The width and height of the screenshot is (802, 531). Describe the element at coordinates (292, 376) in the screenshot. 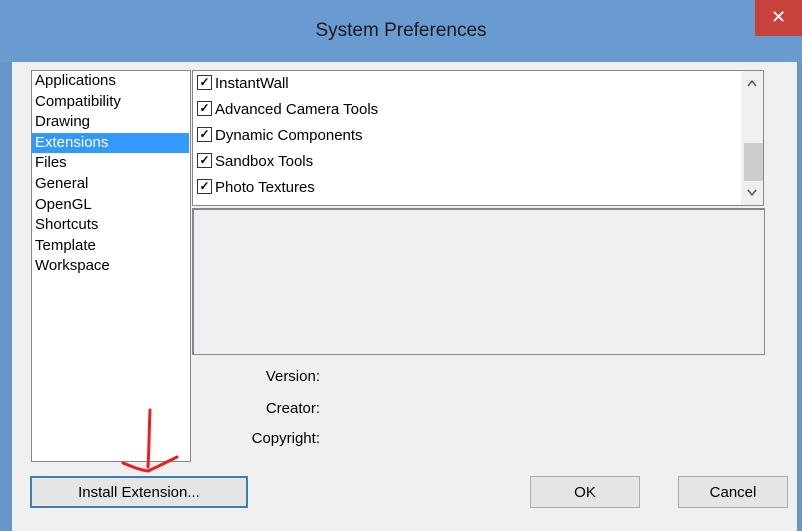

I see `version-label: Version:` at that location.